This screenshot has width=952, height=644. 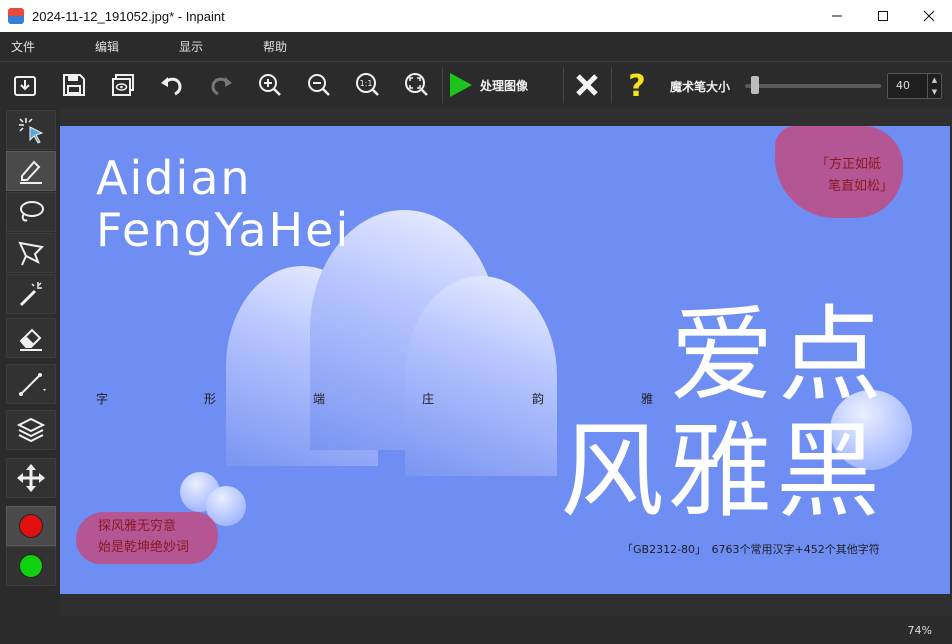 I want to click on menu-edit: 编辑, so click(x=126, y=46).